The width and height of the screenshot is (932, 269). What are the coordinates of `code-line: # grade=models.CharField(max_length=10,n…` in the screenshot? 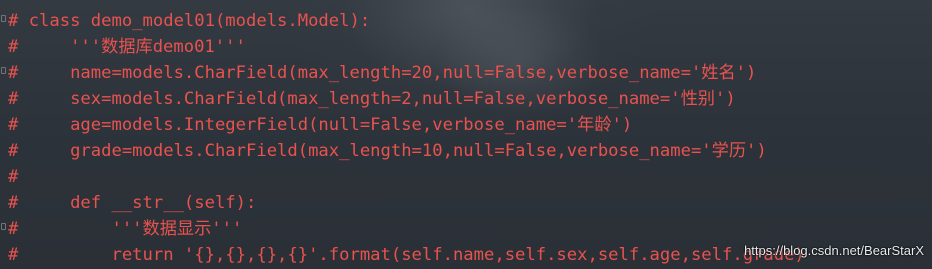 It's located at (387, 151).